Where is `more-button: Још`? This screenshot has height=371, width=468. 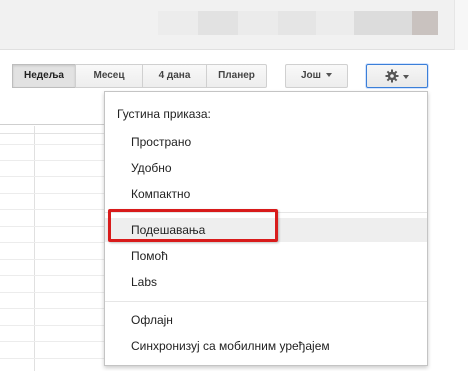
more-button: Још is located at coordinates (316, 76).